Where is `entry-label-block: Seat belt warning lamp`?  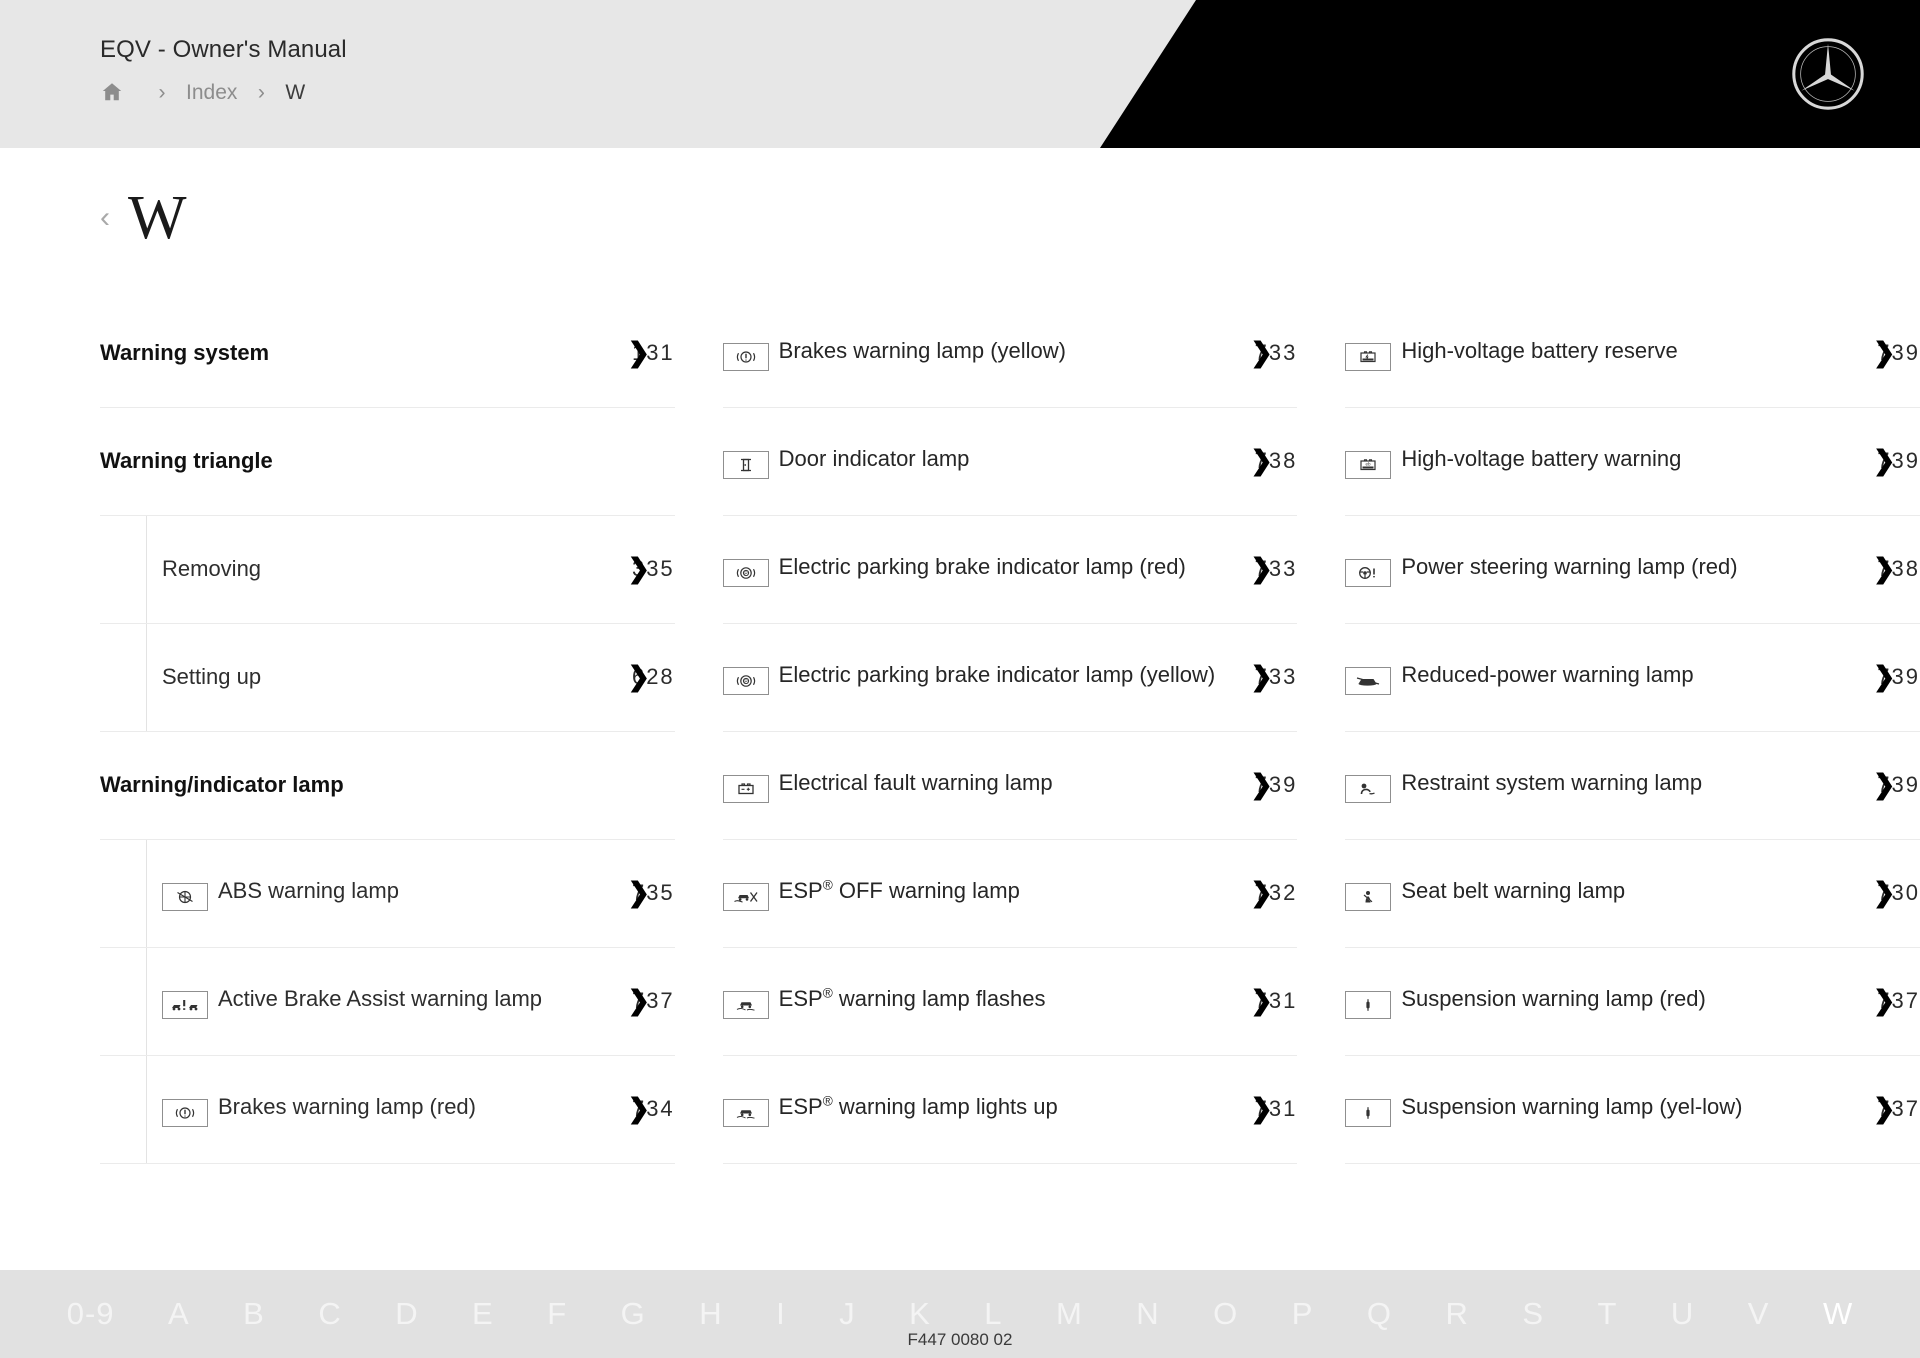 entry-label-block: Seat belt warning lamp is located at coordinates (1485, 893).